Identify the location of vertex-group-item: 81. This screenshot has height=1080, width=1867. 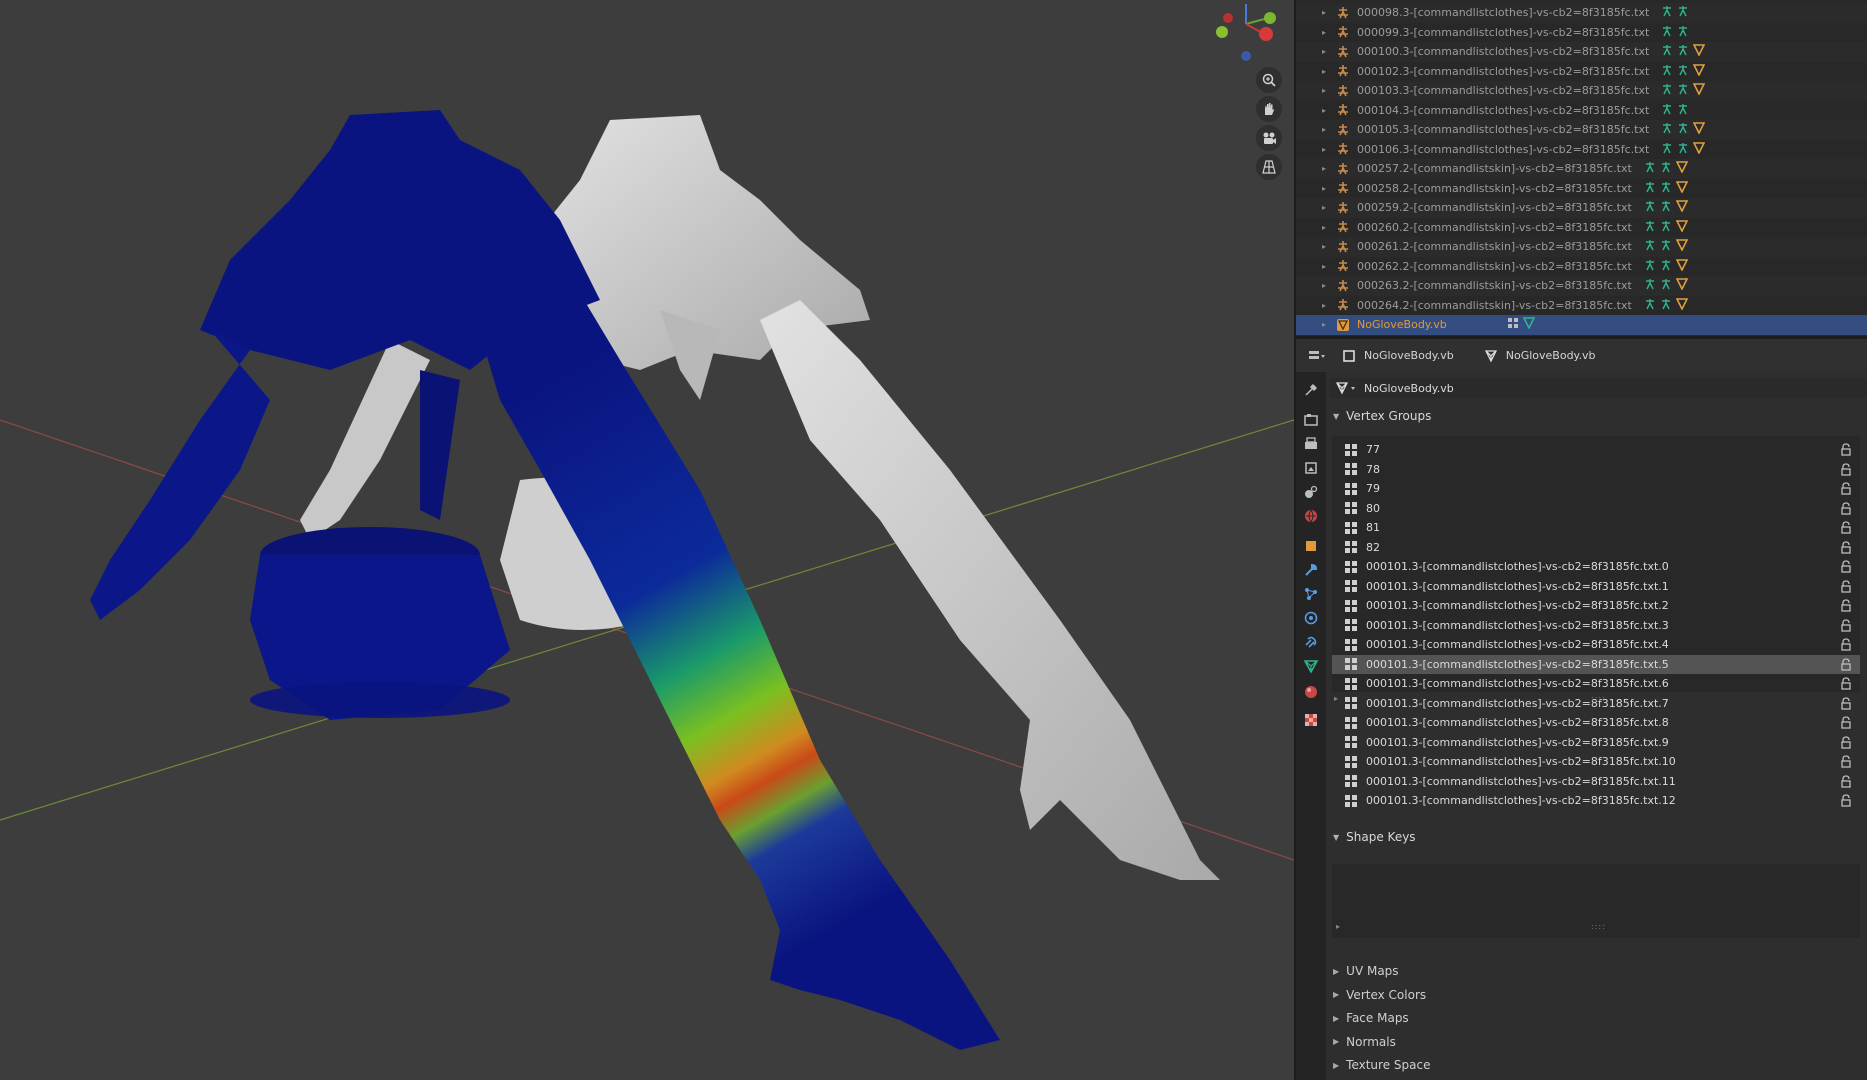
(1596, 528).